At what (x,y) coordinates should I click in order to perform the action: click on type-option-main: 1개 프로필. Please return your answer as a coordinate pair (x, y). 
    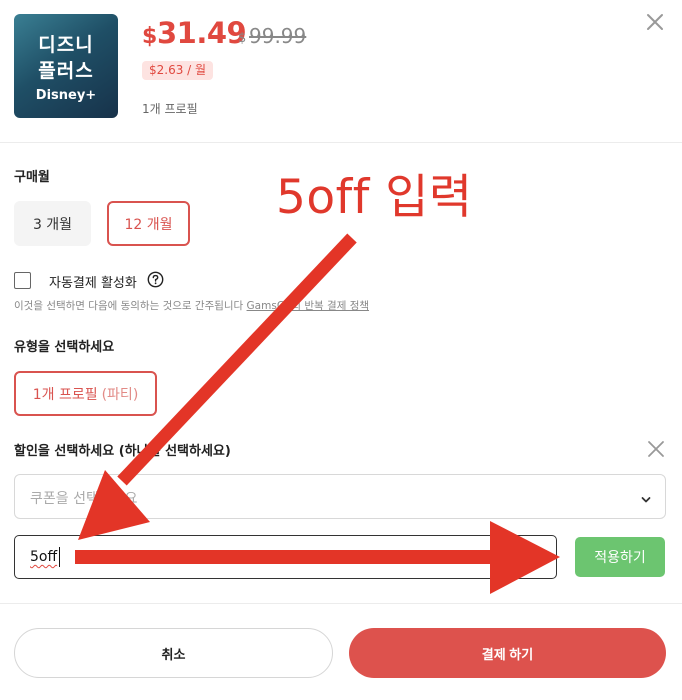
    Looking at the image, I should click on (65, 394).